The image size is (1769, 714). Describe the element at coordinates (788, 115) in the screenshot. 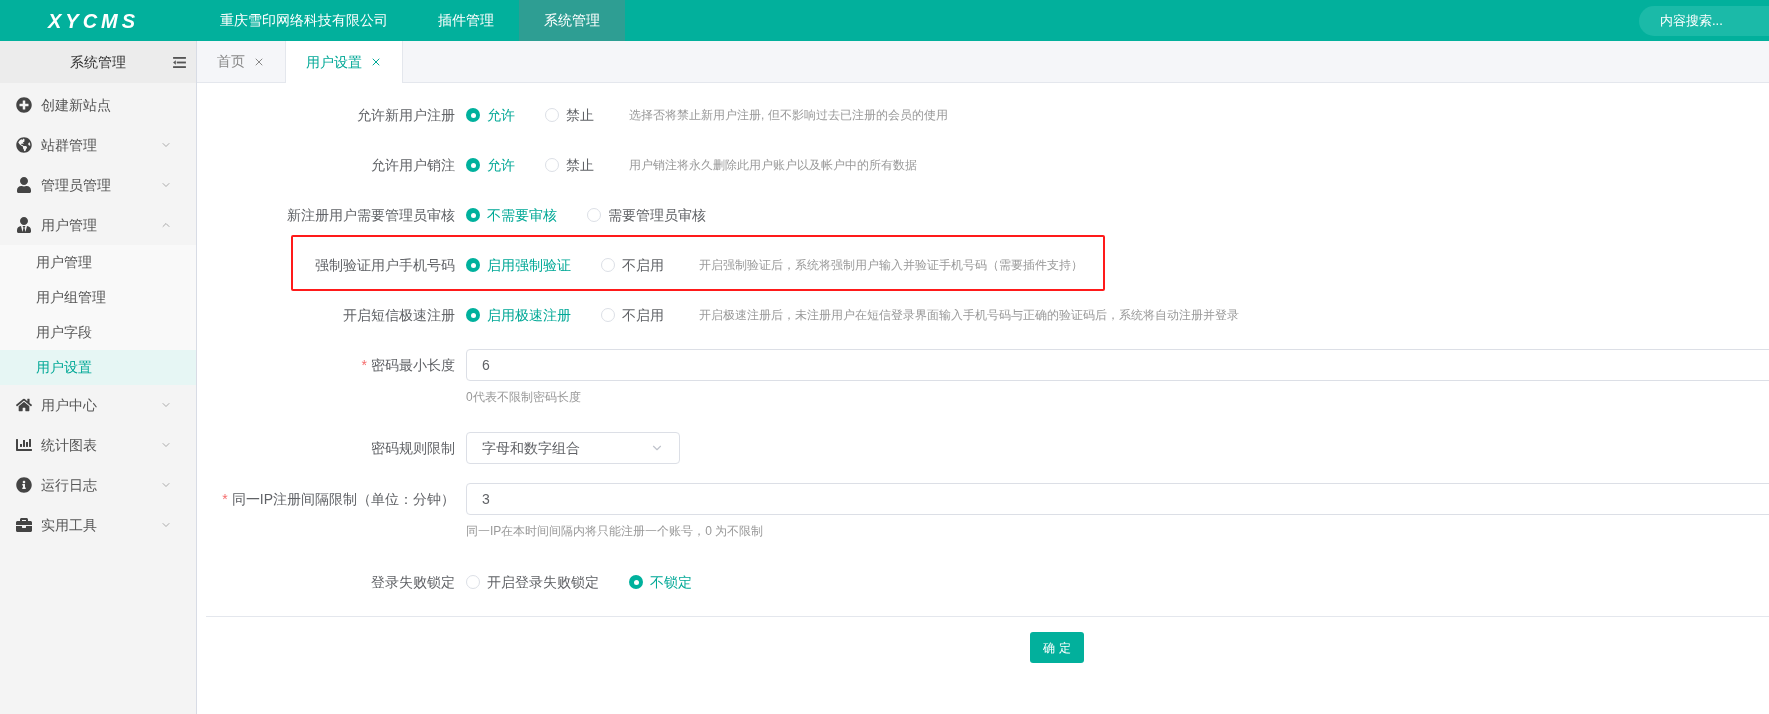

I see `help-text: 选择否将禁止新用户注册, 但不影响过去已注册的会员的使用` at that location.